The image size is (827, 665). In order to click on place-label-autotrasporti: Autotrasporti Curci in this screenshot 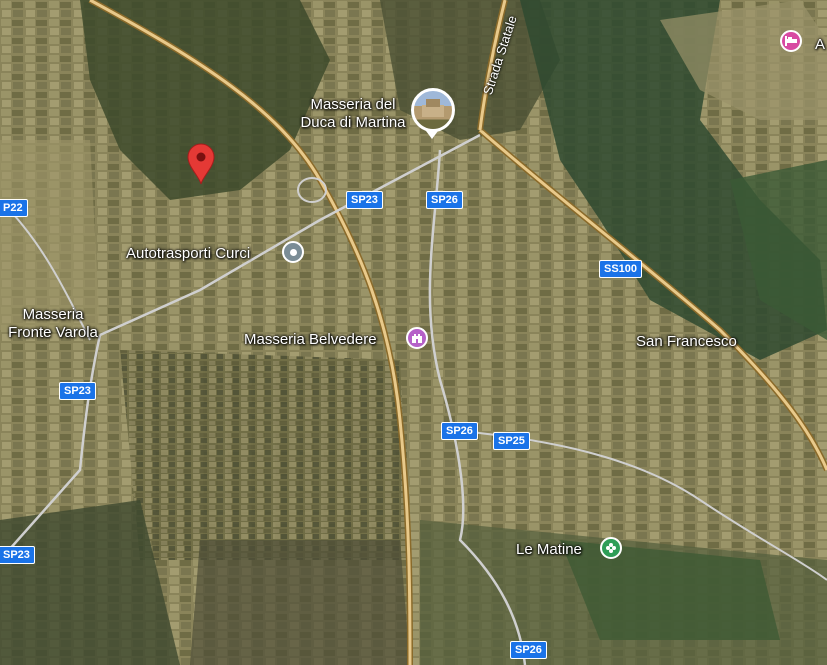, I will do `click(188, 254)`.